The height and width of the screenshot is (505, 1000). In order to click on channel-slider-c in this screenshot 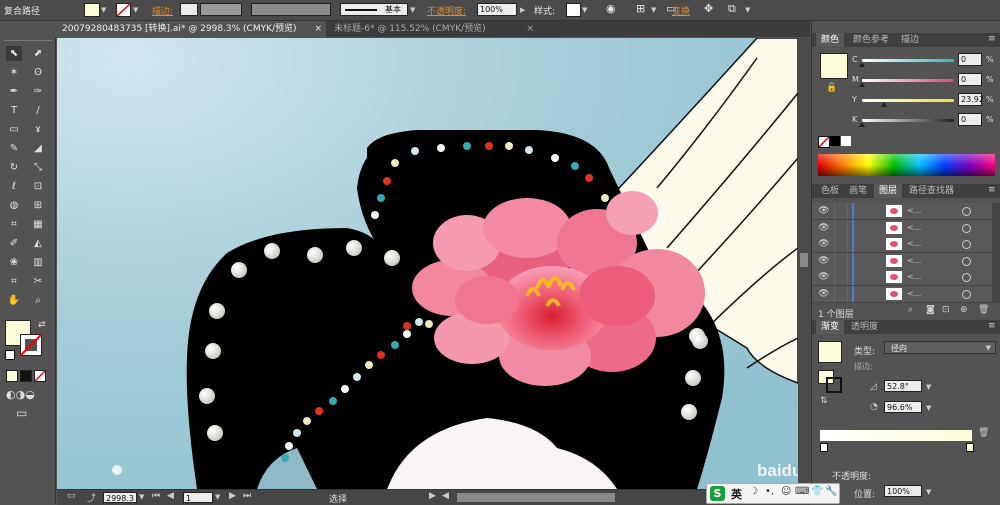, I will do `click(908, 60)`.